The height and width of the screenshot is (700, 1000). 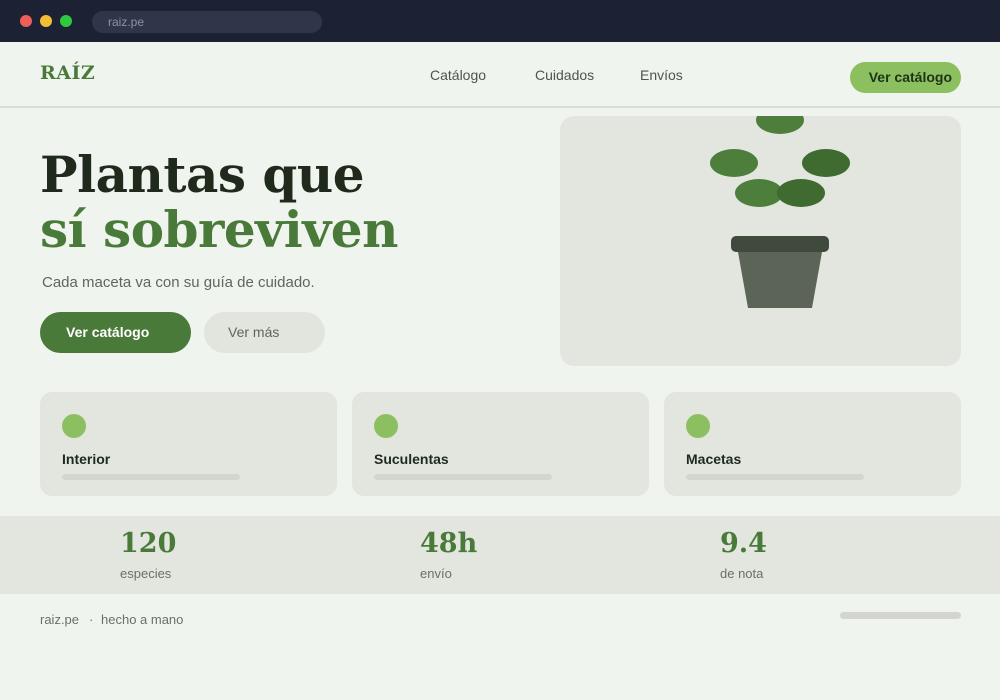 I want to click on logo: RAÍZ, so click(x=67, y=73).